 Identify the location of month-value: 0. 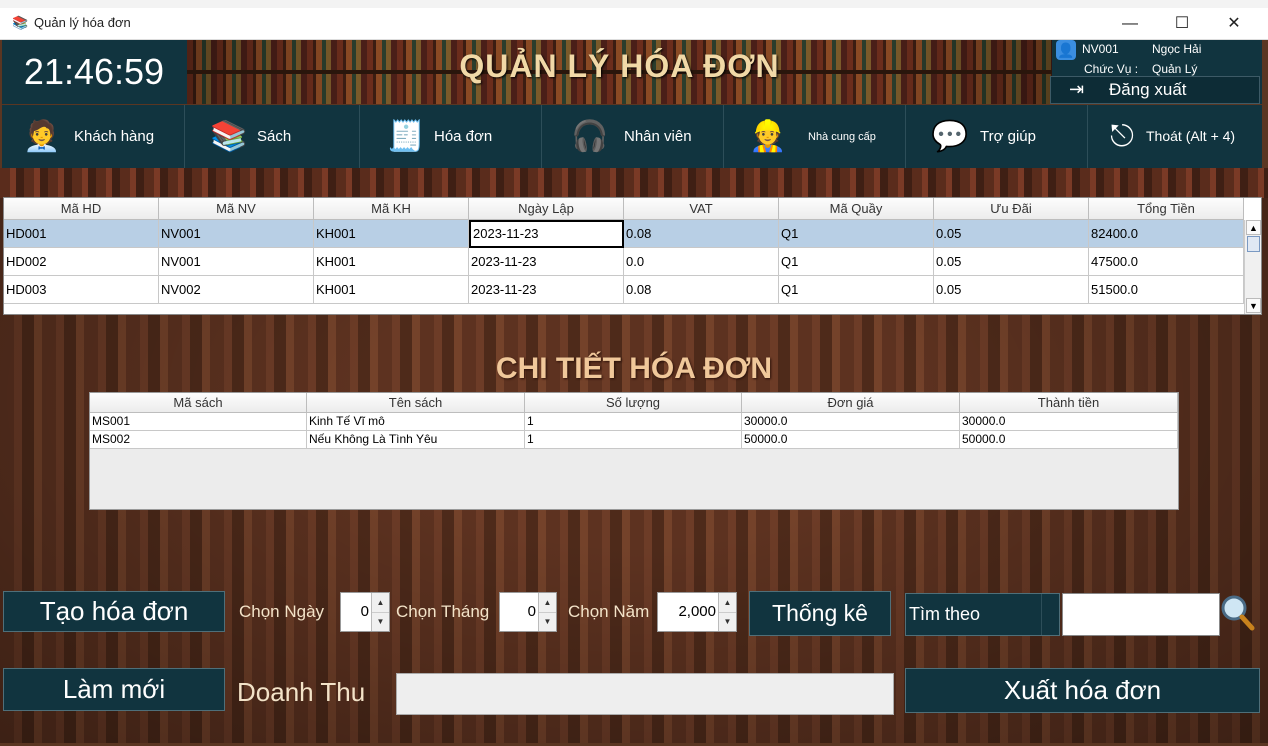
(532, 612).